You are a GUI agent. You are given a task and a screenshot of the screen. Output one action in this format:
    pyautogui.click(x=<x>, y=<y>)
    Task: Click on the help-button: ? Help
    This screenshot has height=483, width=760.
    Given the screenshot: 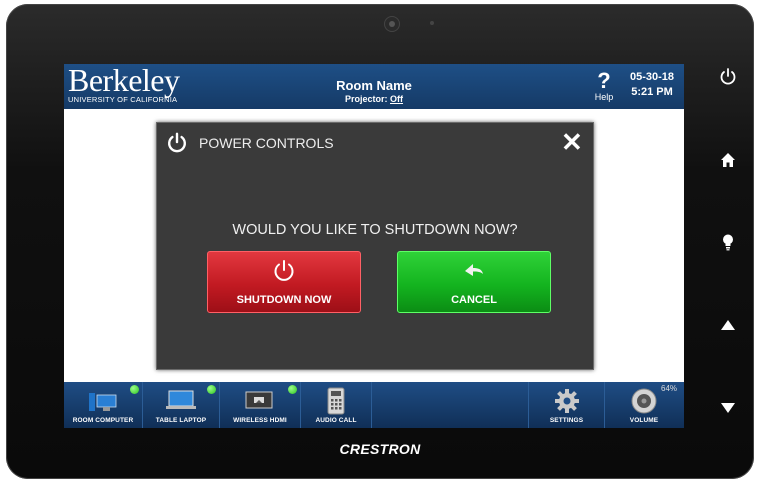 What is the action you would take?
    pyautogui.click(x=604, y=85)
    